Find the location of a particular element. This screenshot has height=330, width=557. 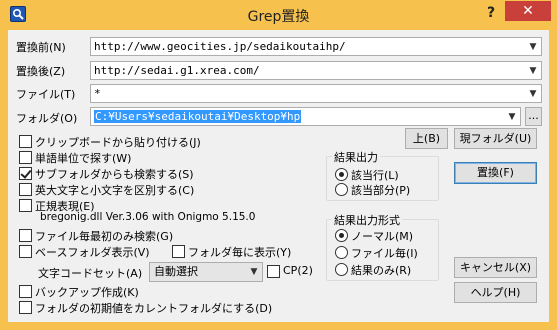

result-format-title: 結果出力形式 is located at coordinates (367, 220).